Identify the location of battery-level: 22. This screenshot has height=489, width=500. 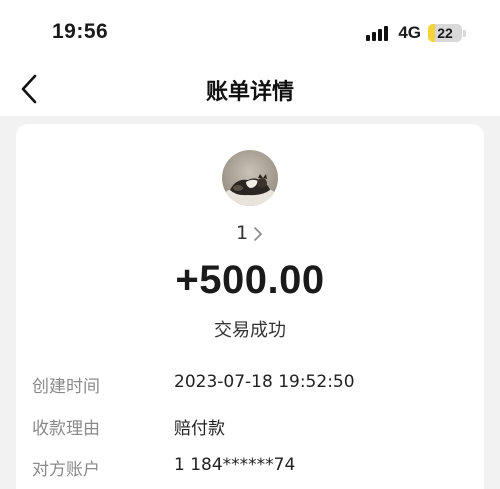
(445, 33).